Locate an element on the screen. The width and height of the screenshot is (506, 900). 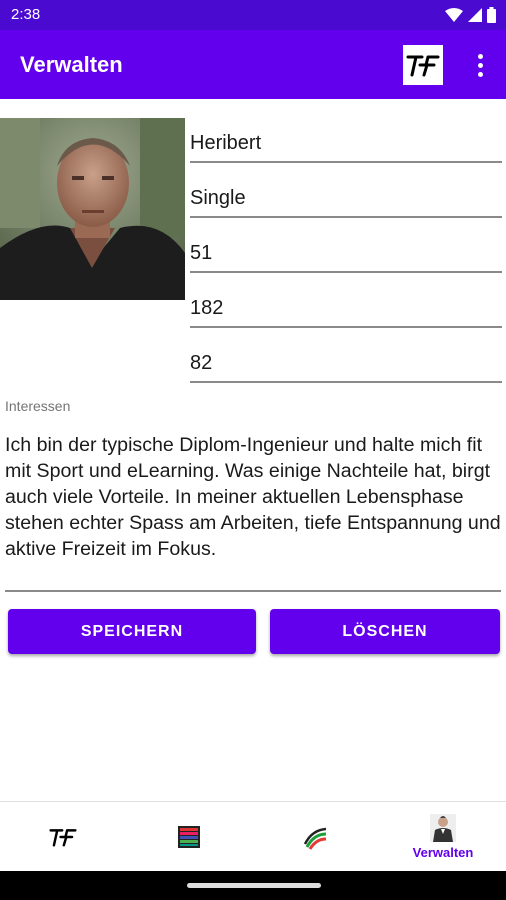
nav-item-list is located at coordinates (189, 837).